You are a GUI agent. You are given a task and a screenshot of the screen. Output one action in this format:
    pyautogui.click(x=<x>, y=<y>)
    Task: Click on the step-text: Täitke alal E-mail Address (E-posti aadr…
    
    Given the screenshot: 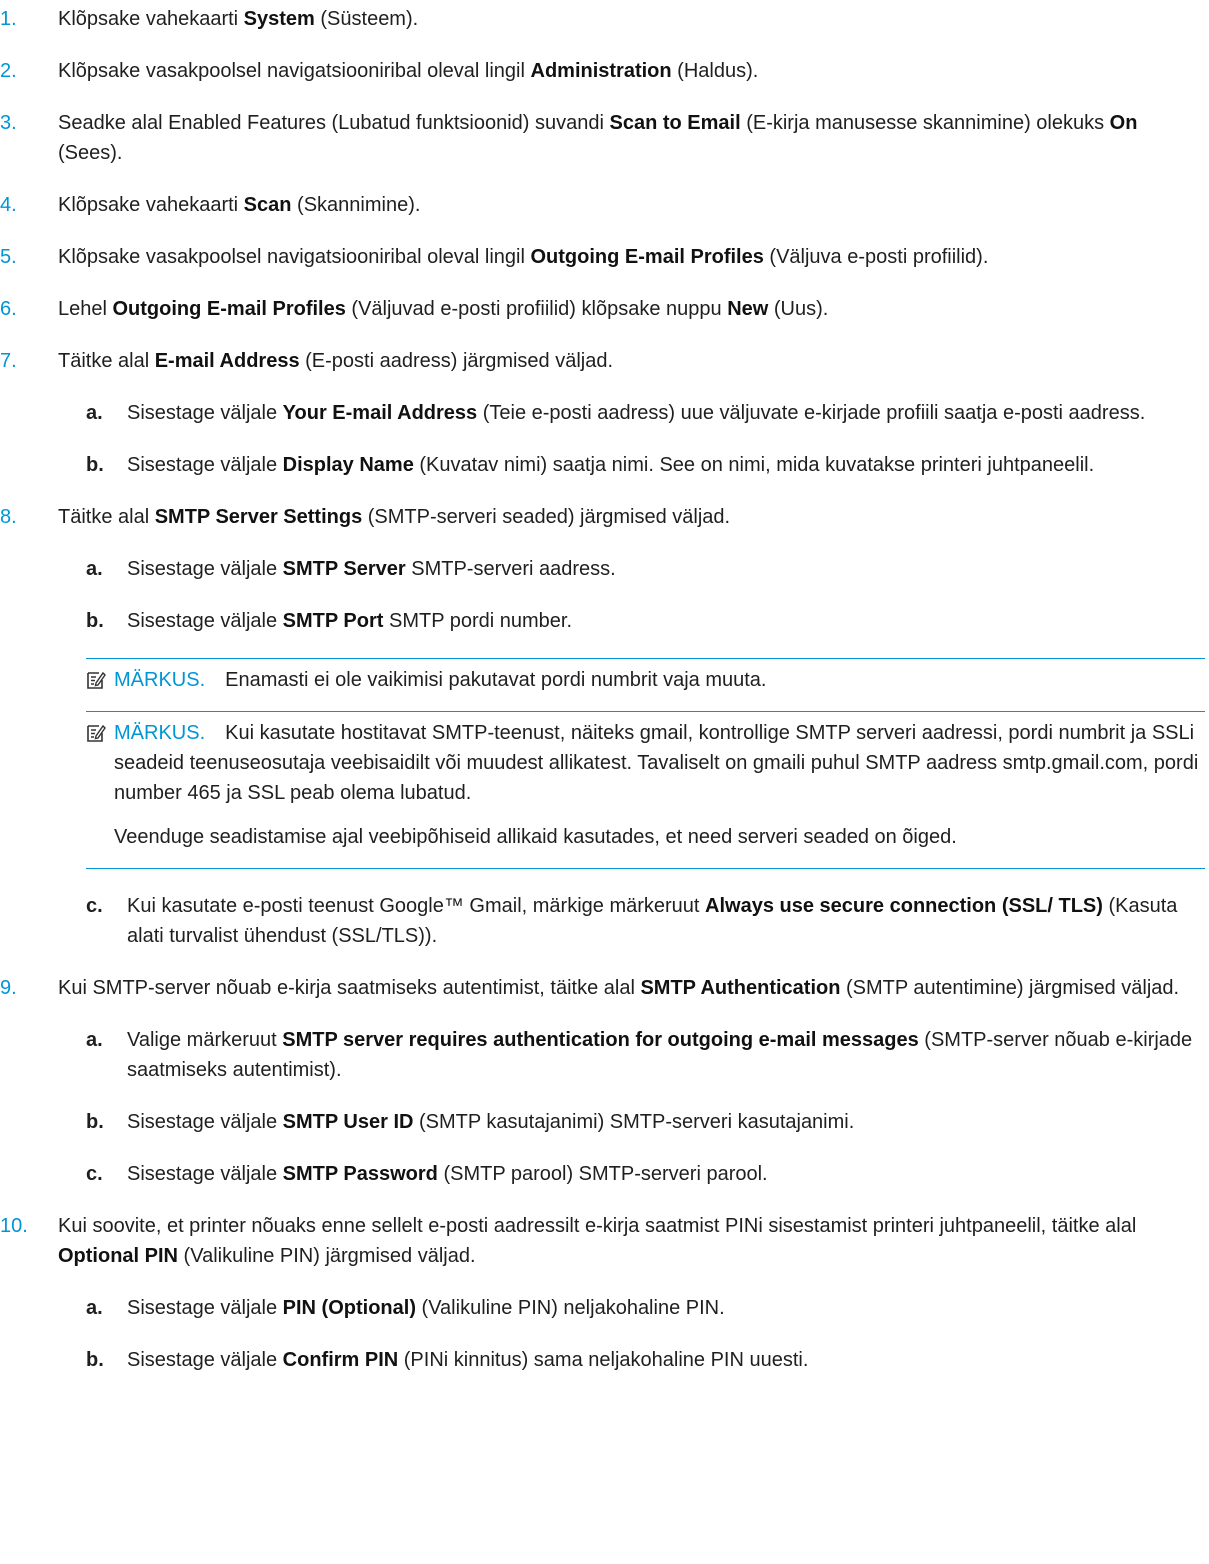 What is the action you would take?
    pyautogui.click(x=631, y=361)
    